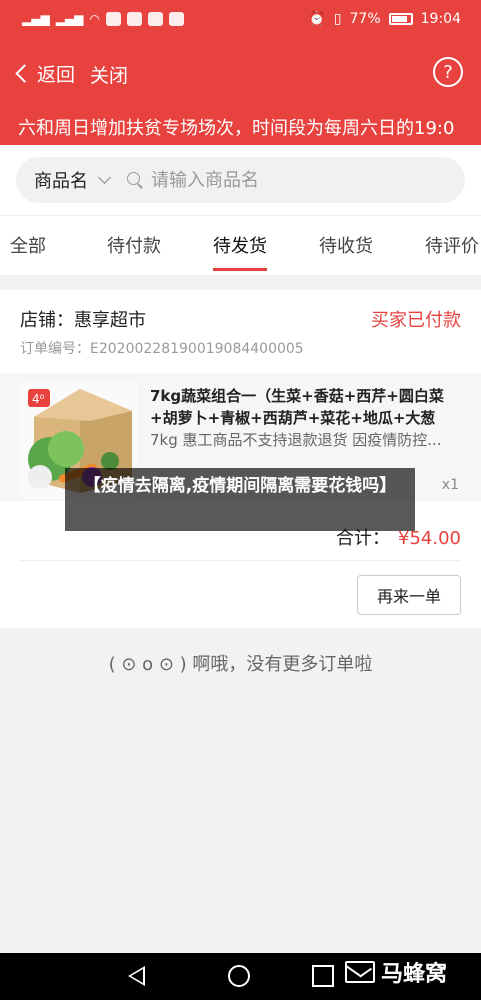 The width and height of the screenshot is (481, 1000). I want to click on search-input, so click(281, 180).